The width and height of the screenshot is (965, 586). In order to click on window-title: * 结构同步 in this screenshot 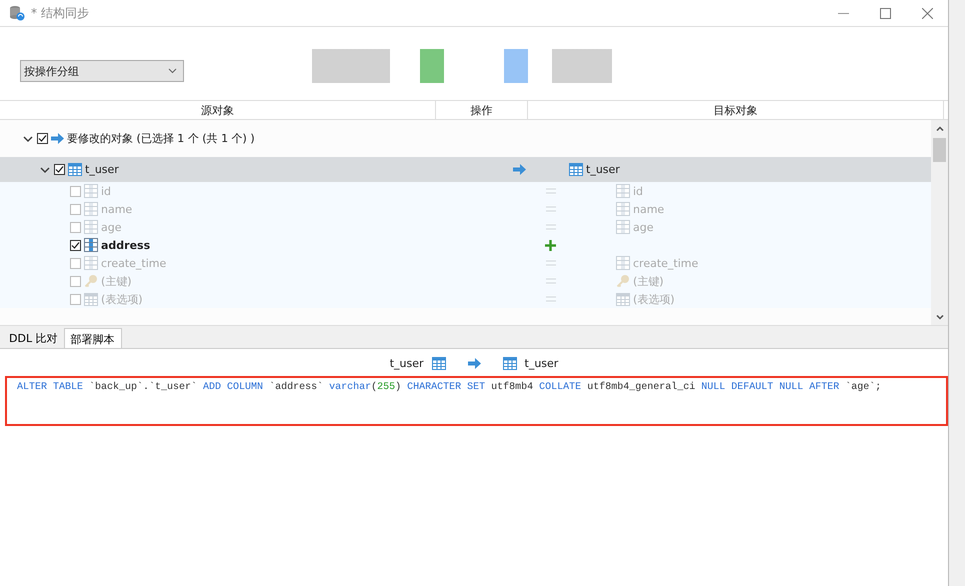, I will do `click(60, 13)`.